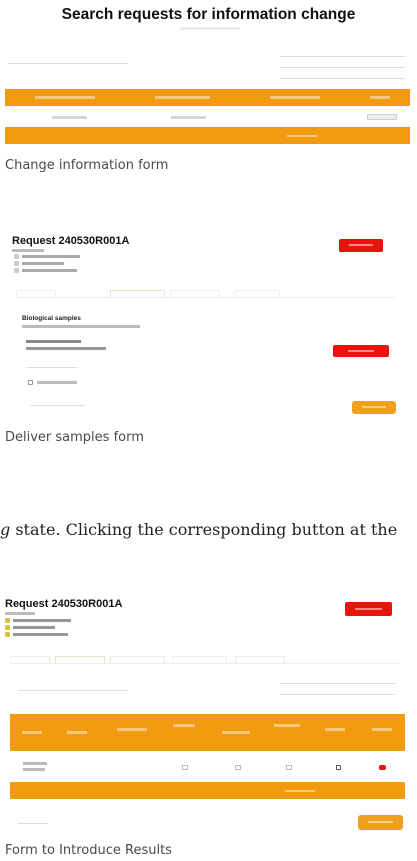 The image size is (417, 861). What do you see at coordinates (81, 326) in the screenshot?
I see `biological-samples-subtitle` at bounding box center [81, 326].